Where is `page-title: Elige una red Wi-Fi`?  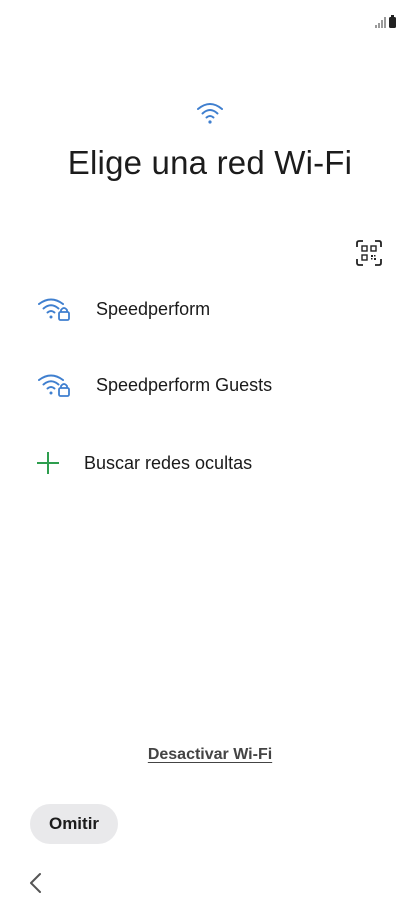
page-title: Elige una red Wi-Fi is located at coordinates (210, 162).